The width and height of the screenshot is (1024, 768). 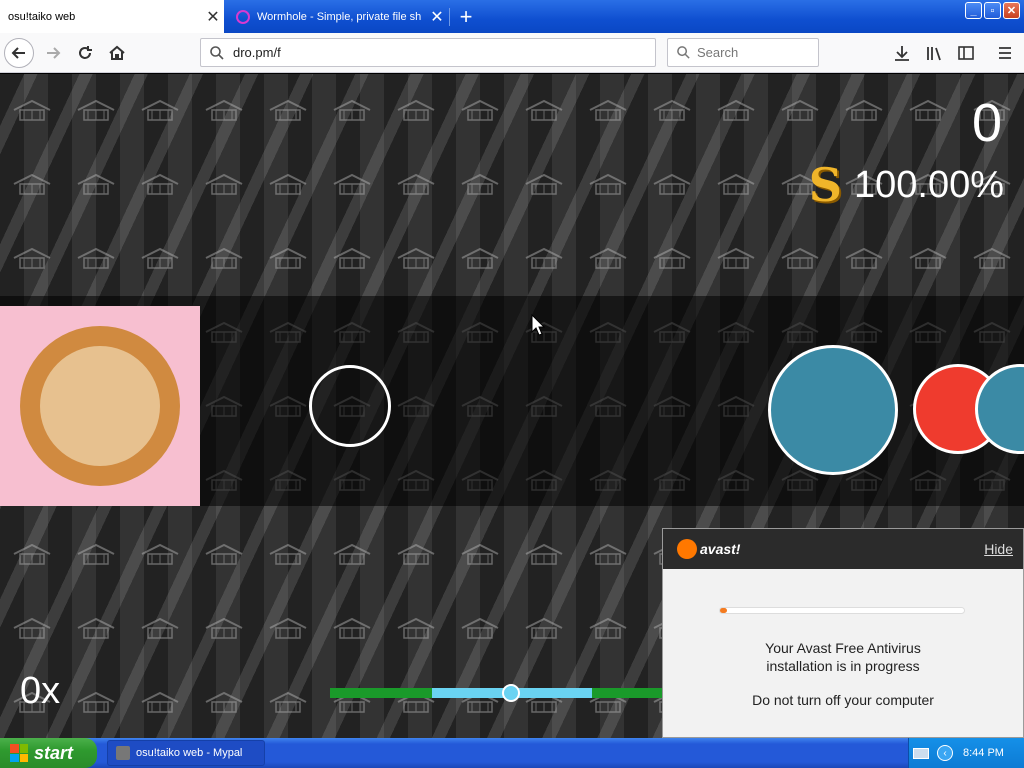 I want to click on downloads-icon, so click(x=902, y=53).